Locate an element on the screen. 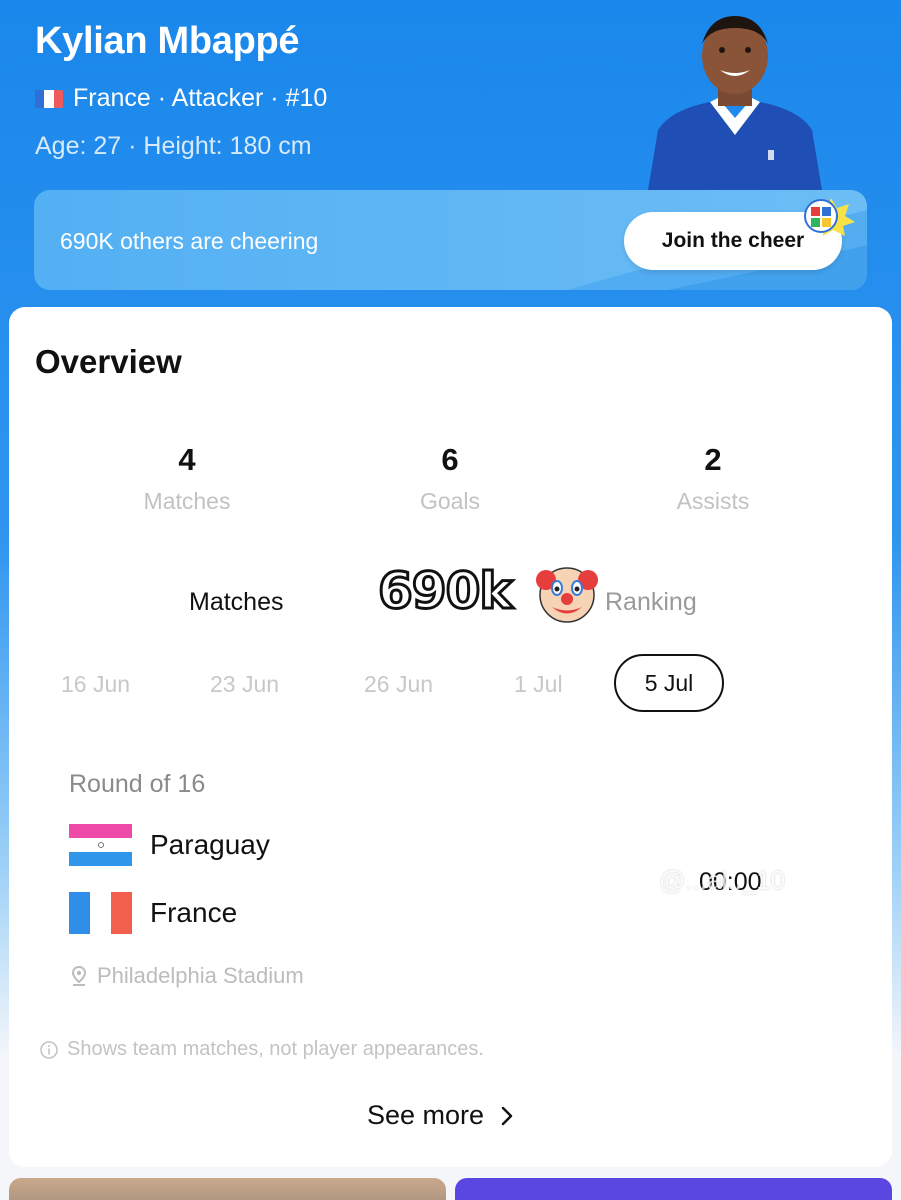  stat-value: 2 is located at coordinates (713, 459).